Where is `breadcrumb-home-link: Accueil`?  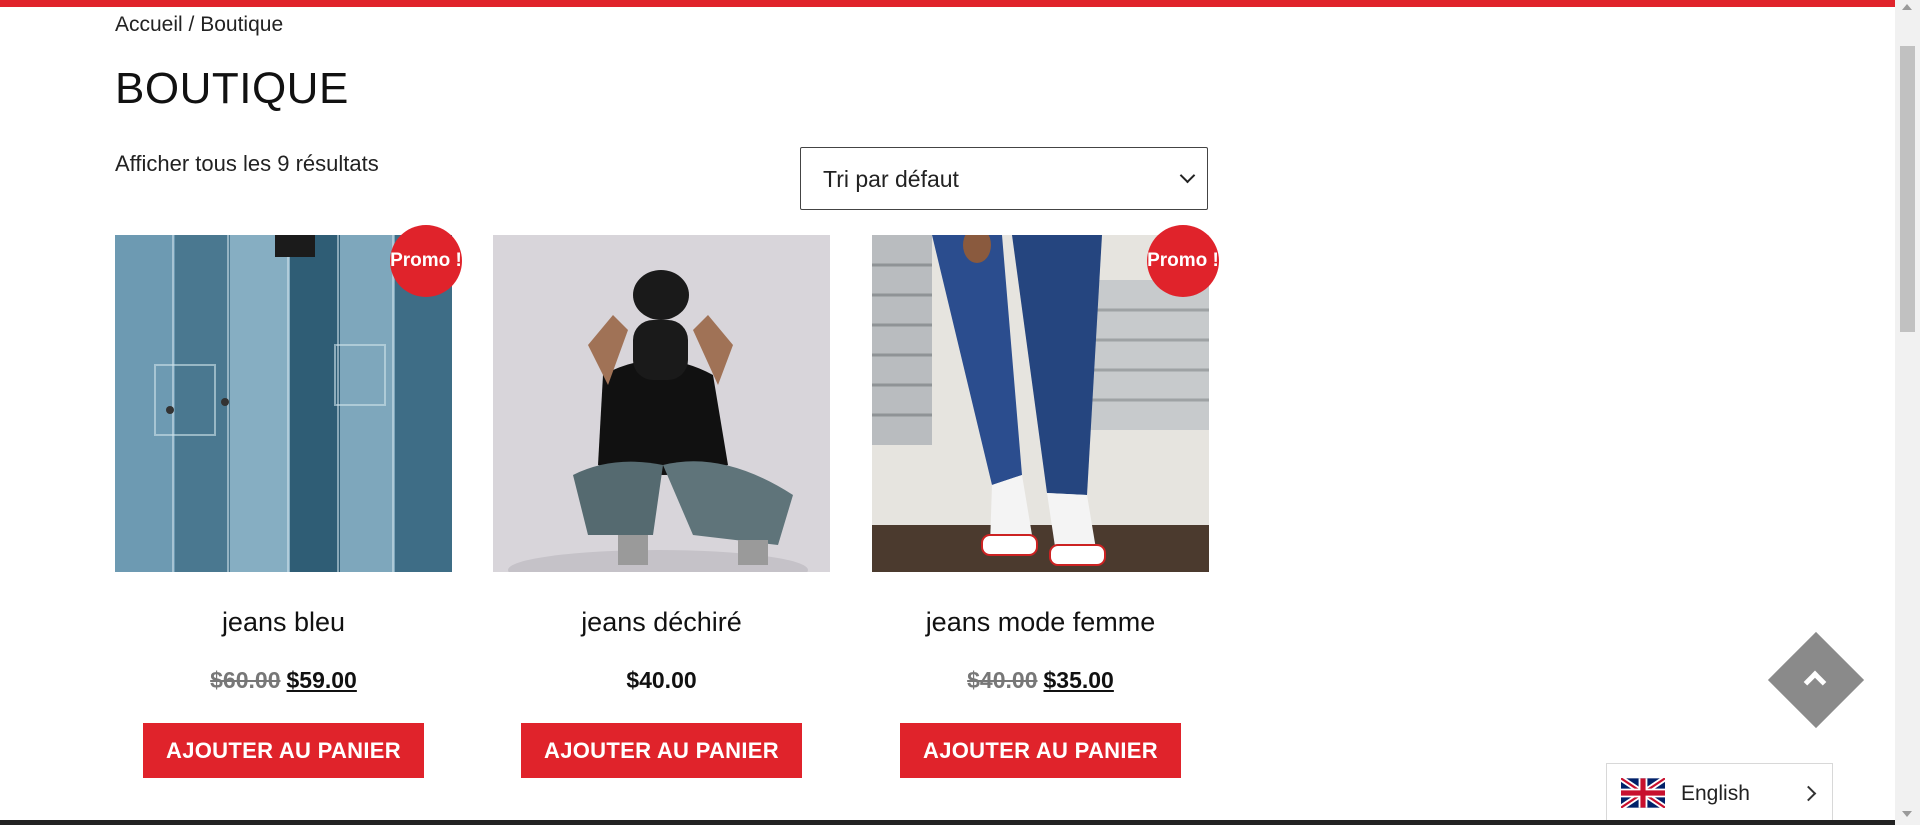 breadcrumb-home-link: Accueil is located at coordinates (149, 24).